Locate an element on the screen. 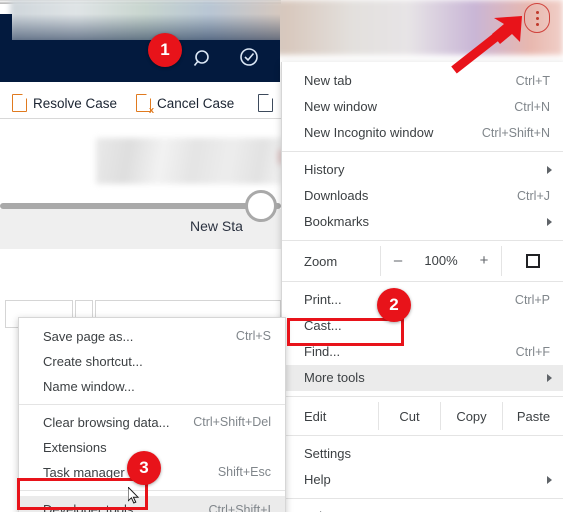 This screenshot has height=512, width=563. menu-item-accelerator: Ctrl+Shift+I is located at coordinates (239, 507).